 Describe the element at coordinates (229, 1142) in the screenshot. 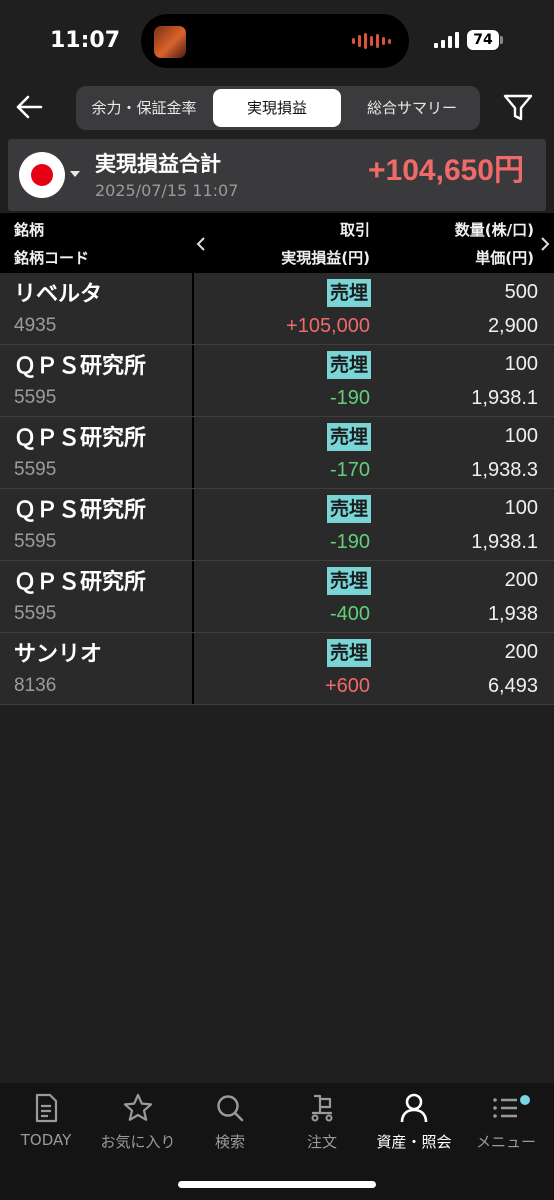

I see `nav-label: 検索` at that location.